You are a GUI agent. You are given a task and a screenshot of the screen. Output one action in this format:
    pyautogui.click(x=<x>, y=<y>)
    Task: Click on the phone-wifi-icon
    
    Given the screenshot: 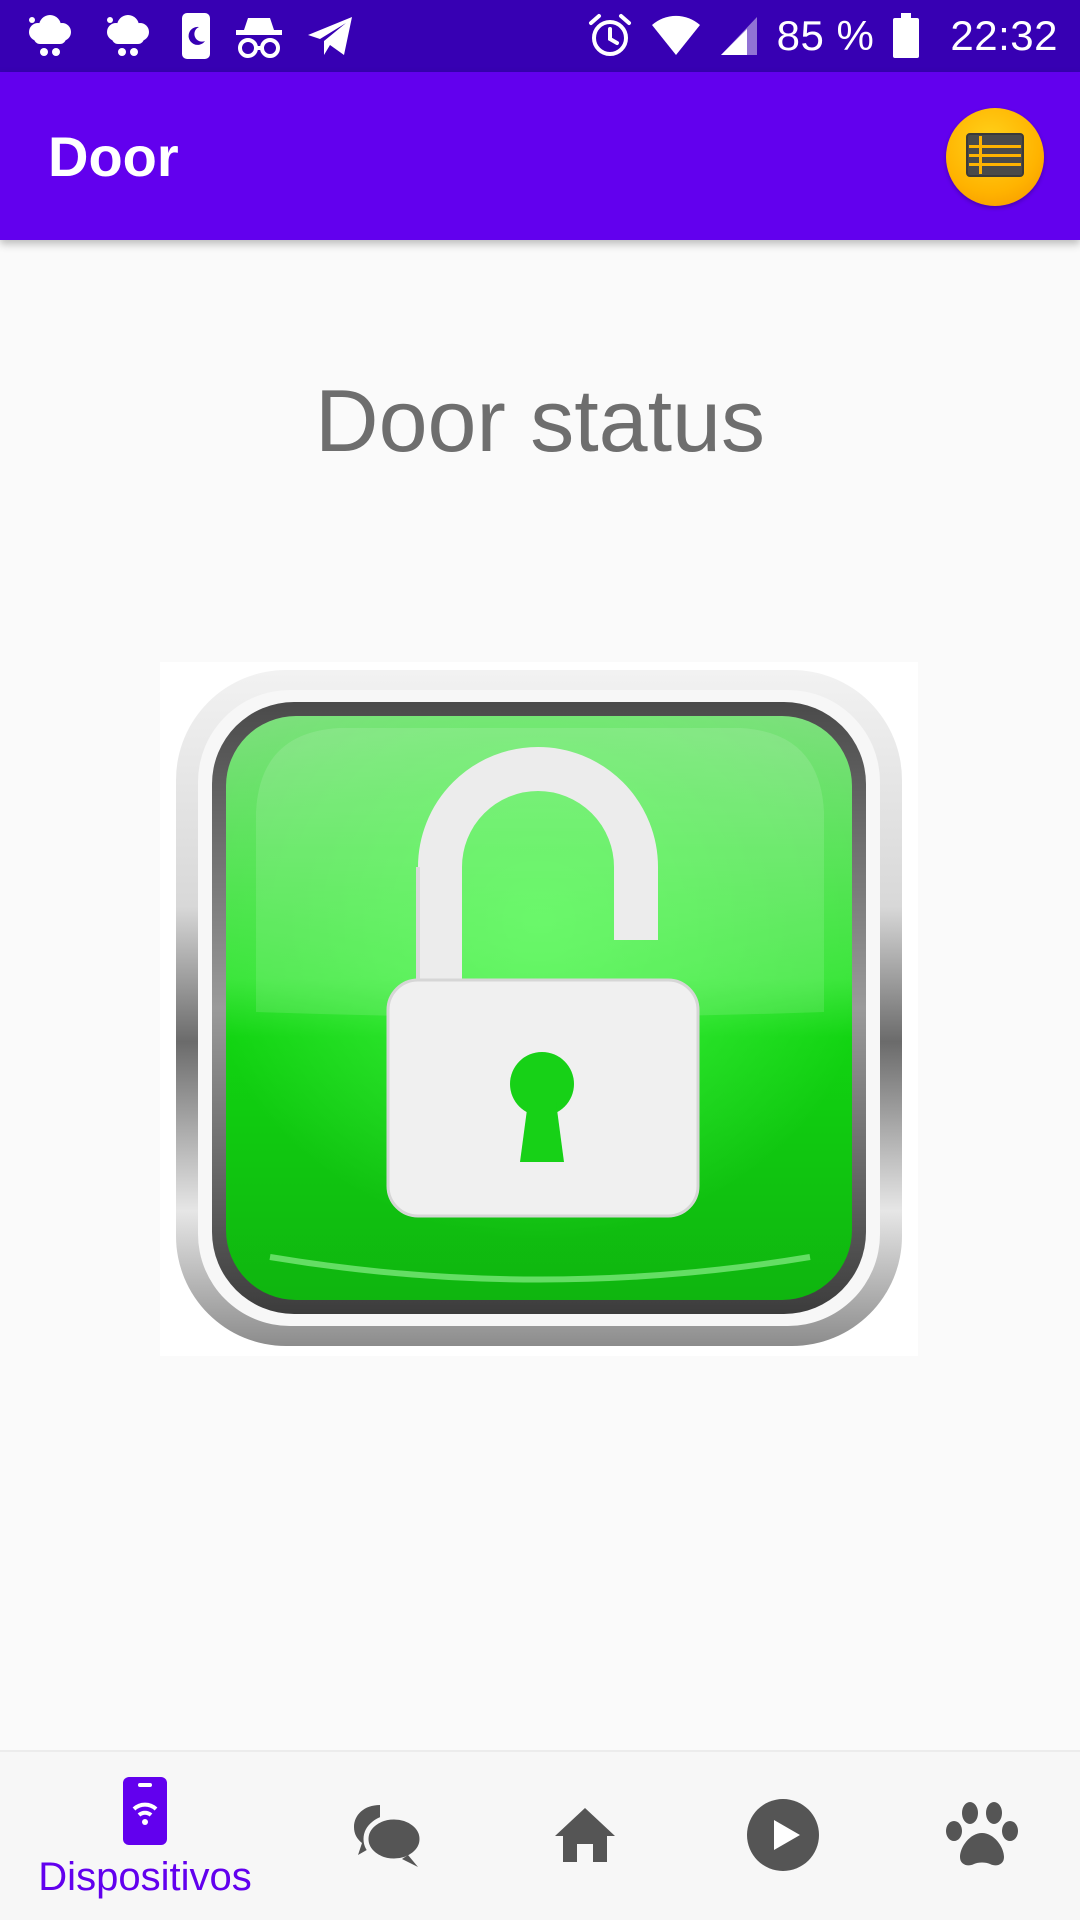 What is the action you would take?
    pyautogui.click(x=145, y=1813)
    